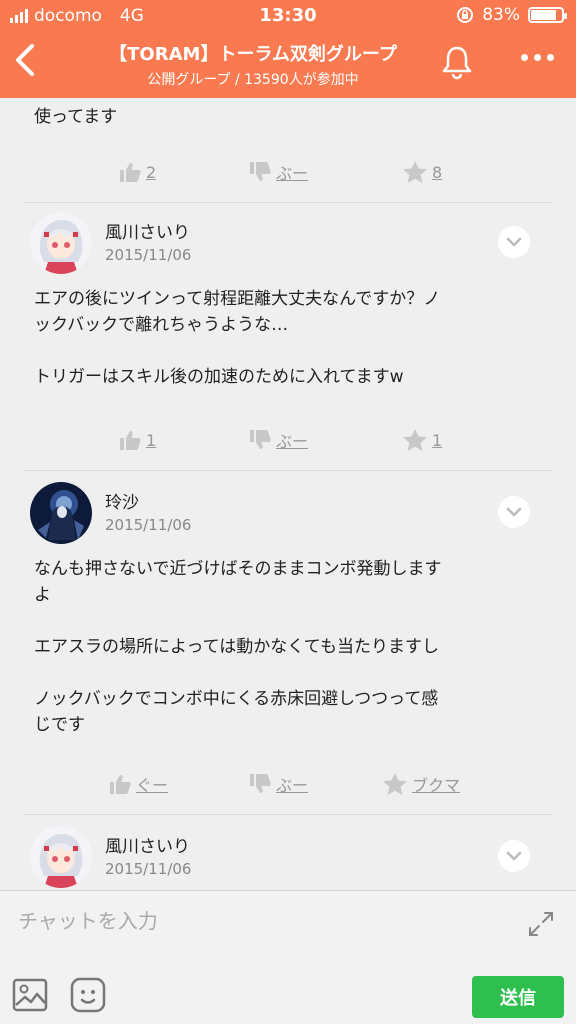  What do you see at coordinates (59, 725) in the screenshot?
I see `post-line: じです` at bounding box center [59, 725].